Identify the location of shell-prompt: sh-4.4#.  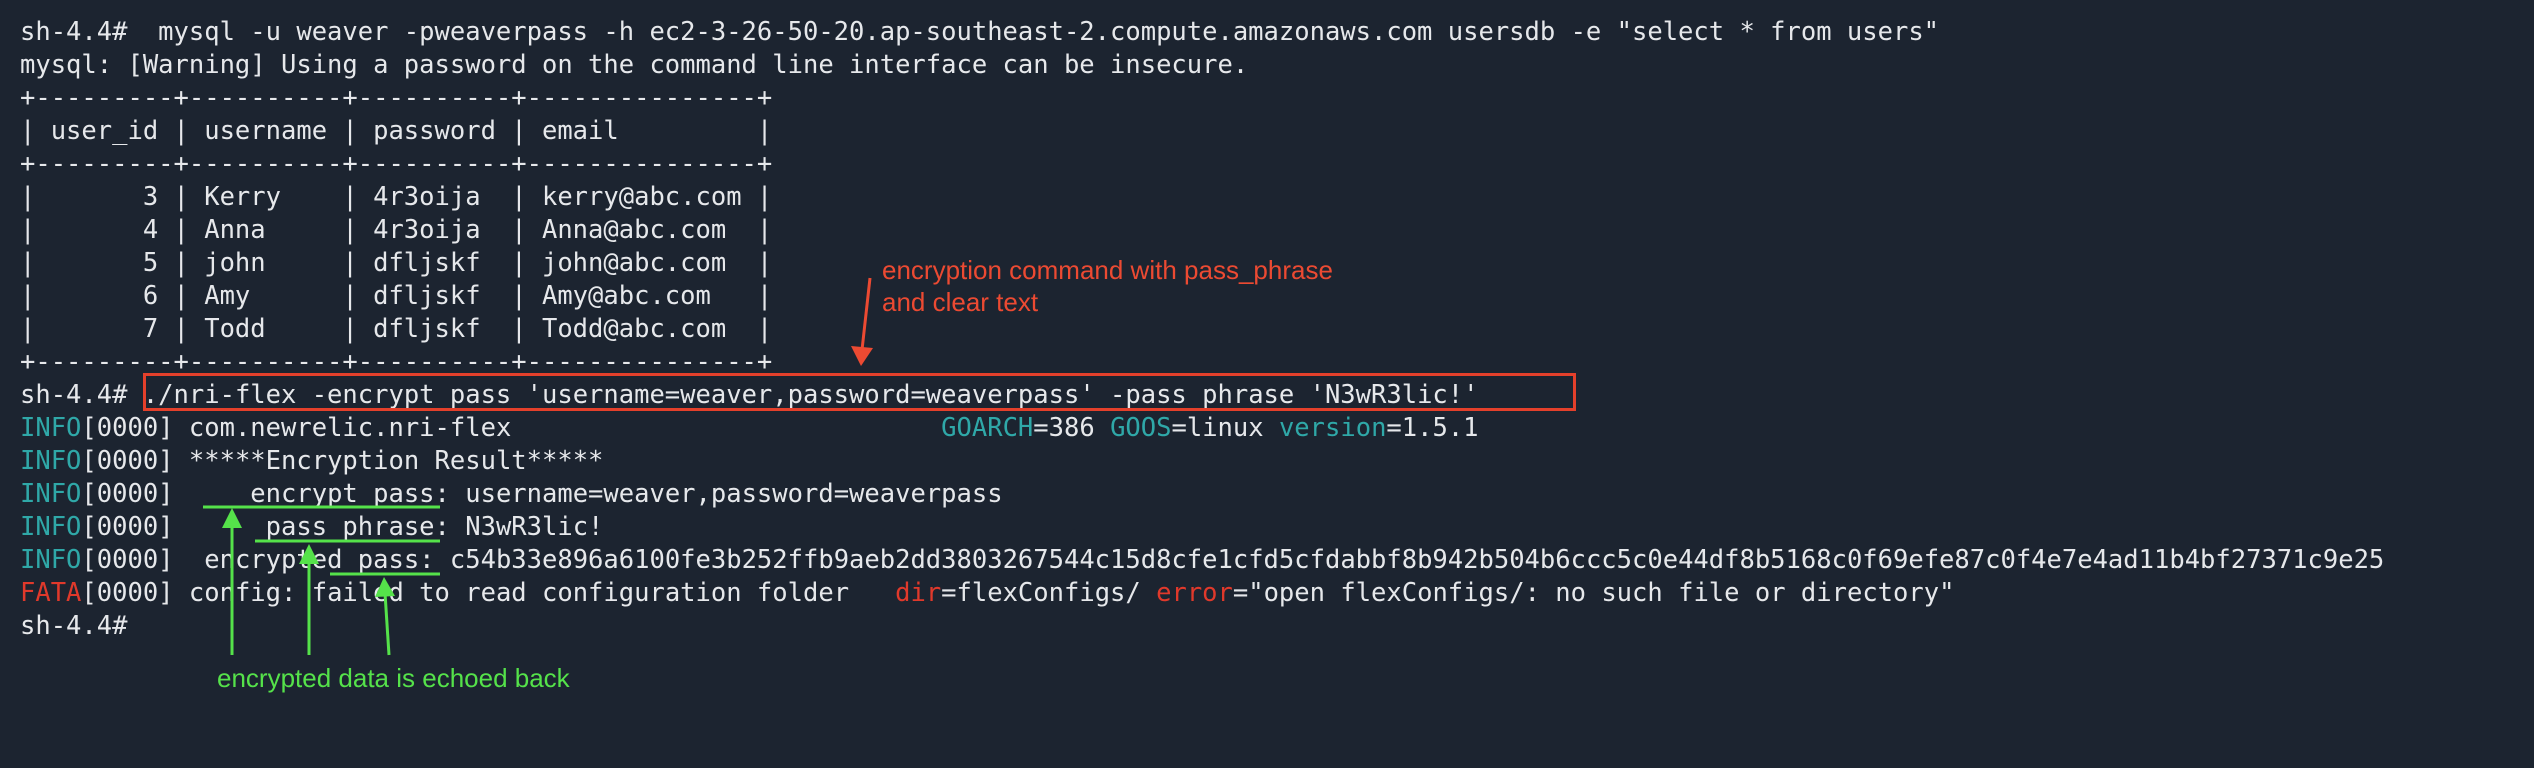
(81, 395).